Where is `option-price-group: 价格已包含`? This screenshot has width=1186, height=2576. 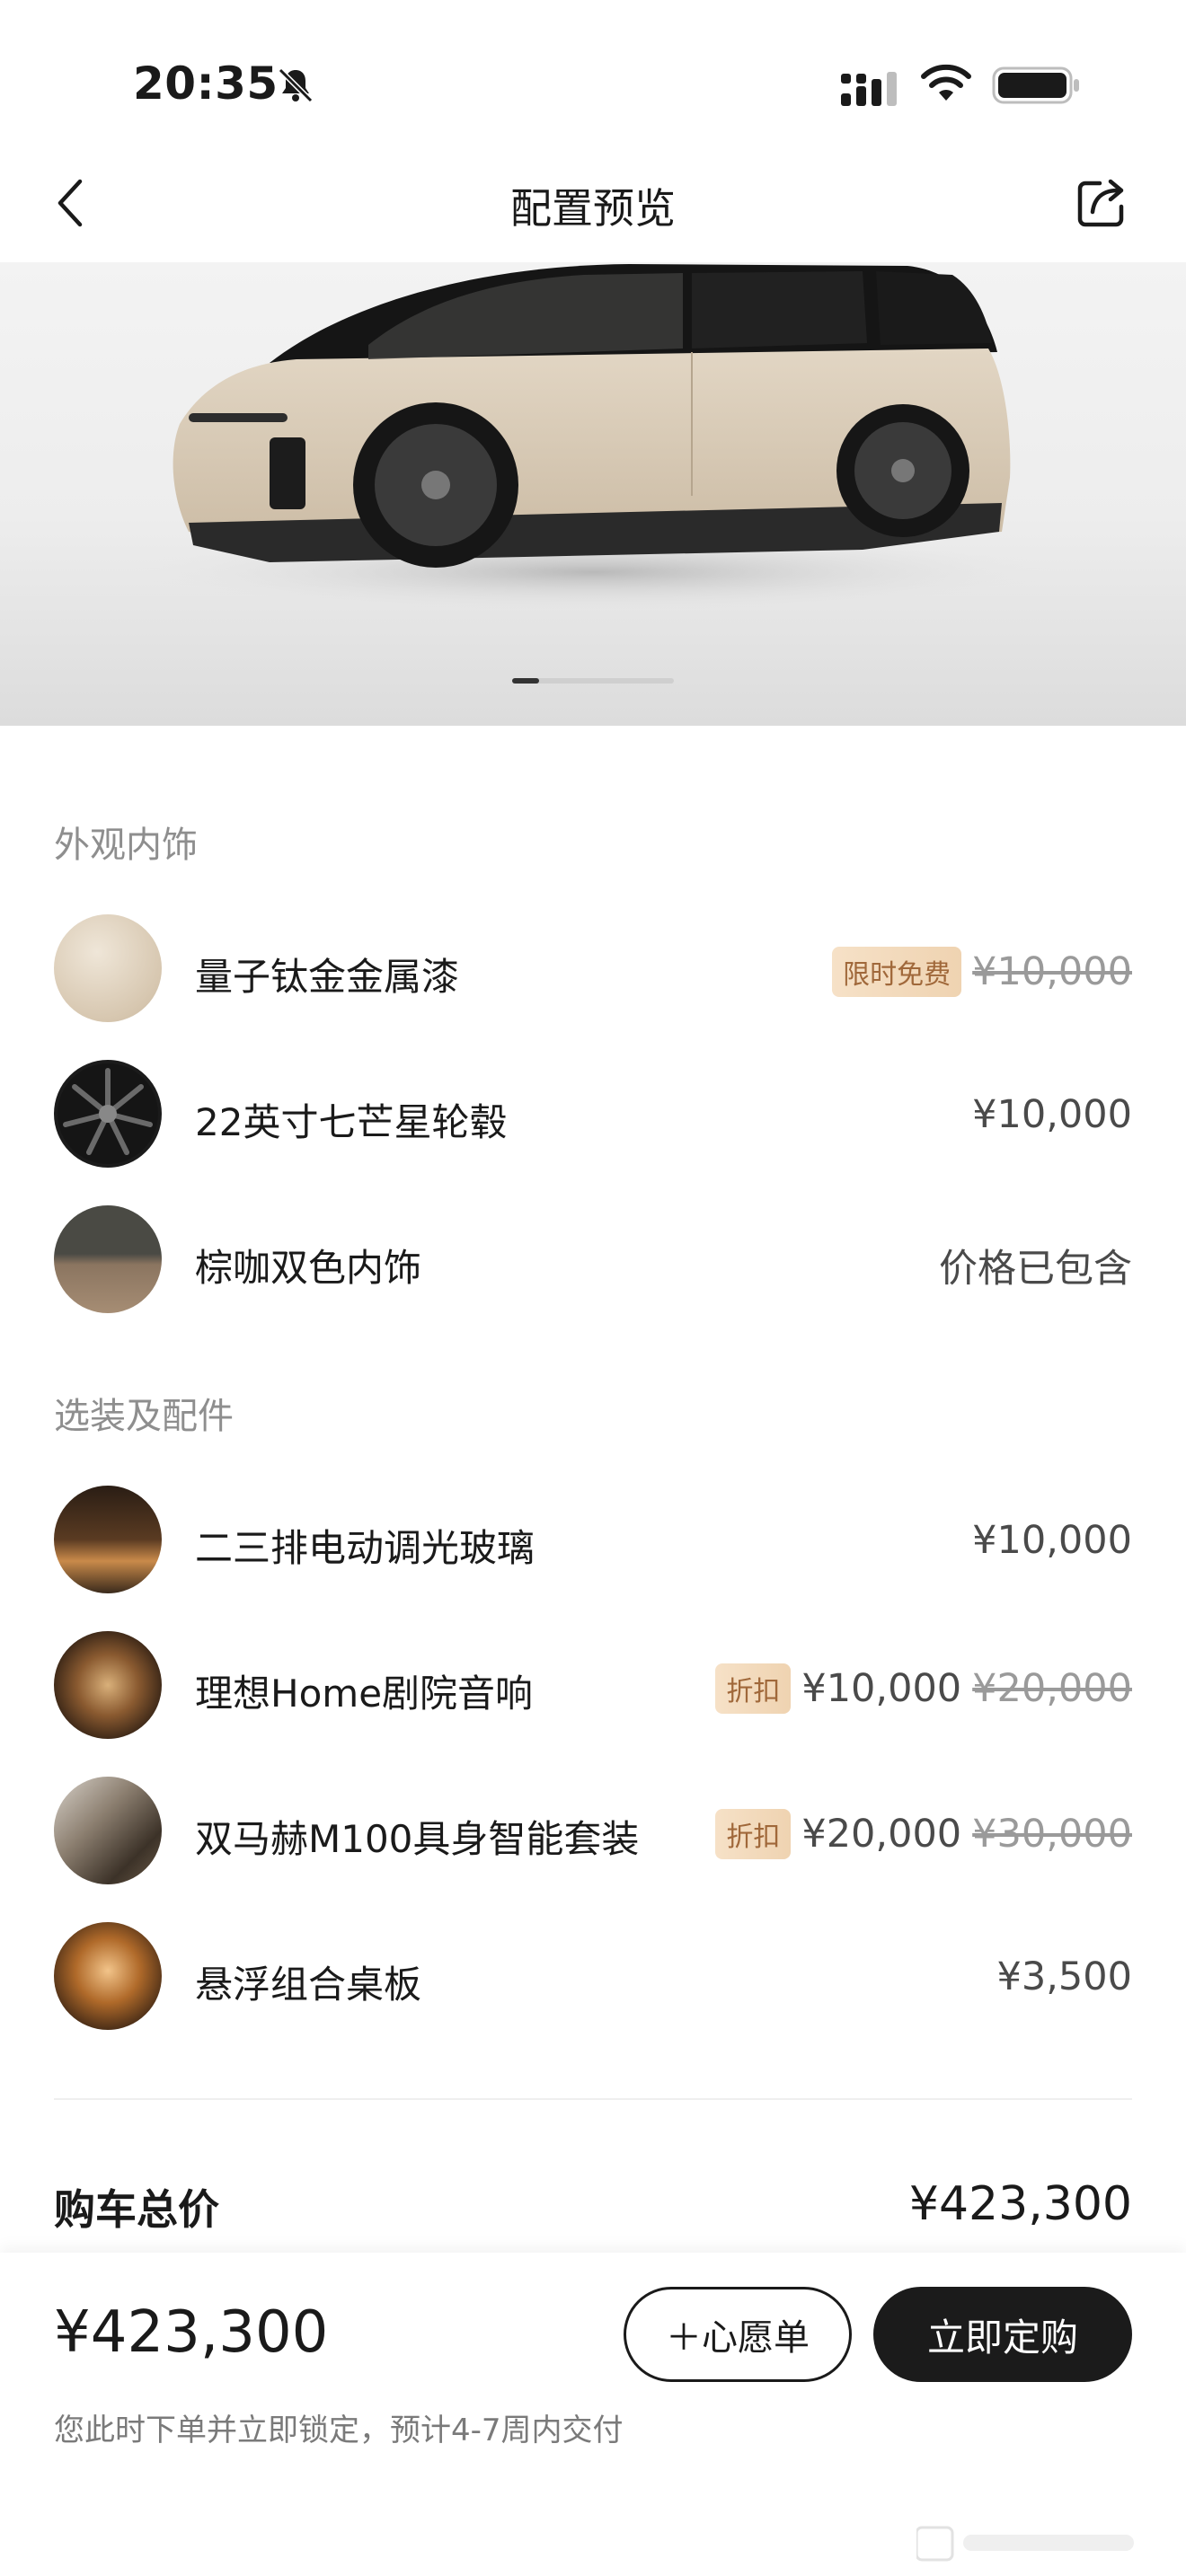
option-price-group: 价格已包含 is located at coordinates (1035, 1265).